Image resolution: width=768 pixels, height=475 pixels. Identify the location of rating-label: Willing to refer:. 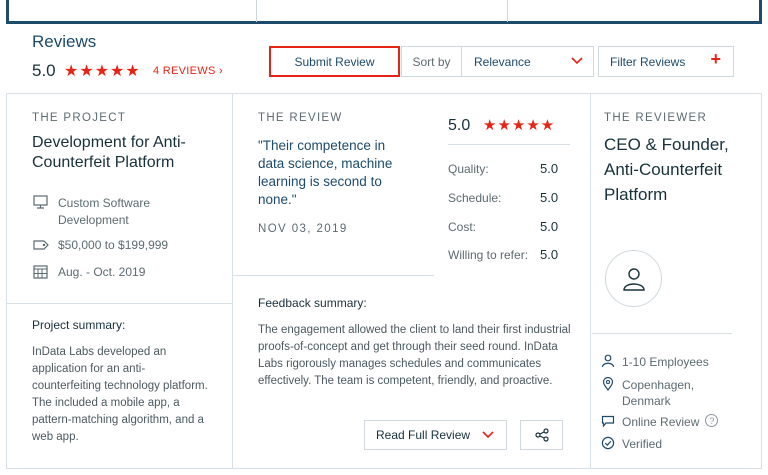
(488, 255).